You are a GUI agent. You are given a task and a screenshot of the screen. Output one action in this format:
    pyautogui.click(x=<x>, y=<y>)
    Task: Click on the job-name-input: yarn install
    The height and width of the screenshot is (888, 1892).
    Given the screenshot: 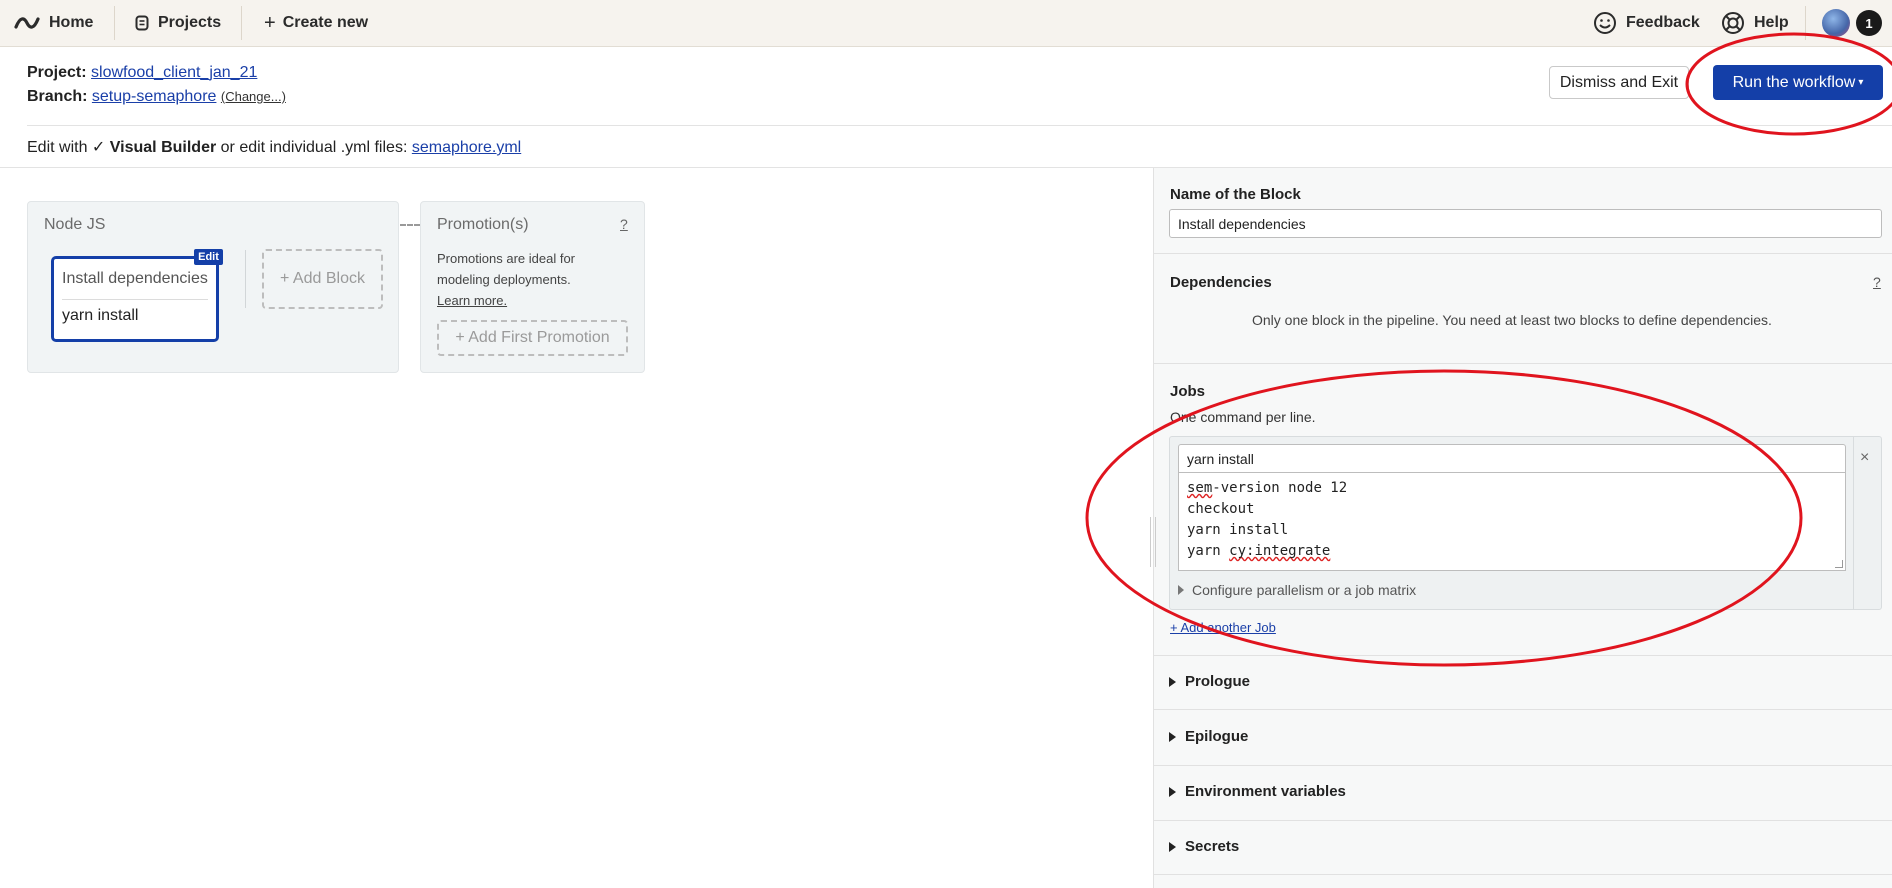 What is the action you would take?
    pyautogui.click(x=1512, y=458)
    